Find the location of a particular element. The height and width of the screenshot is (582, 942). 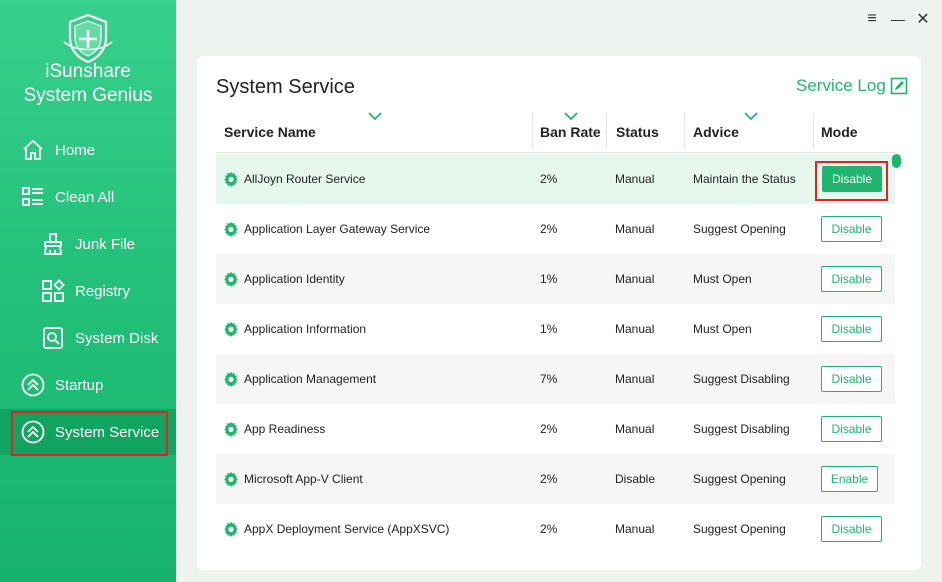

service-log-link: Service Log is located at coordinates (852, 86).